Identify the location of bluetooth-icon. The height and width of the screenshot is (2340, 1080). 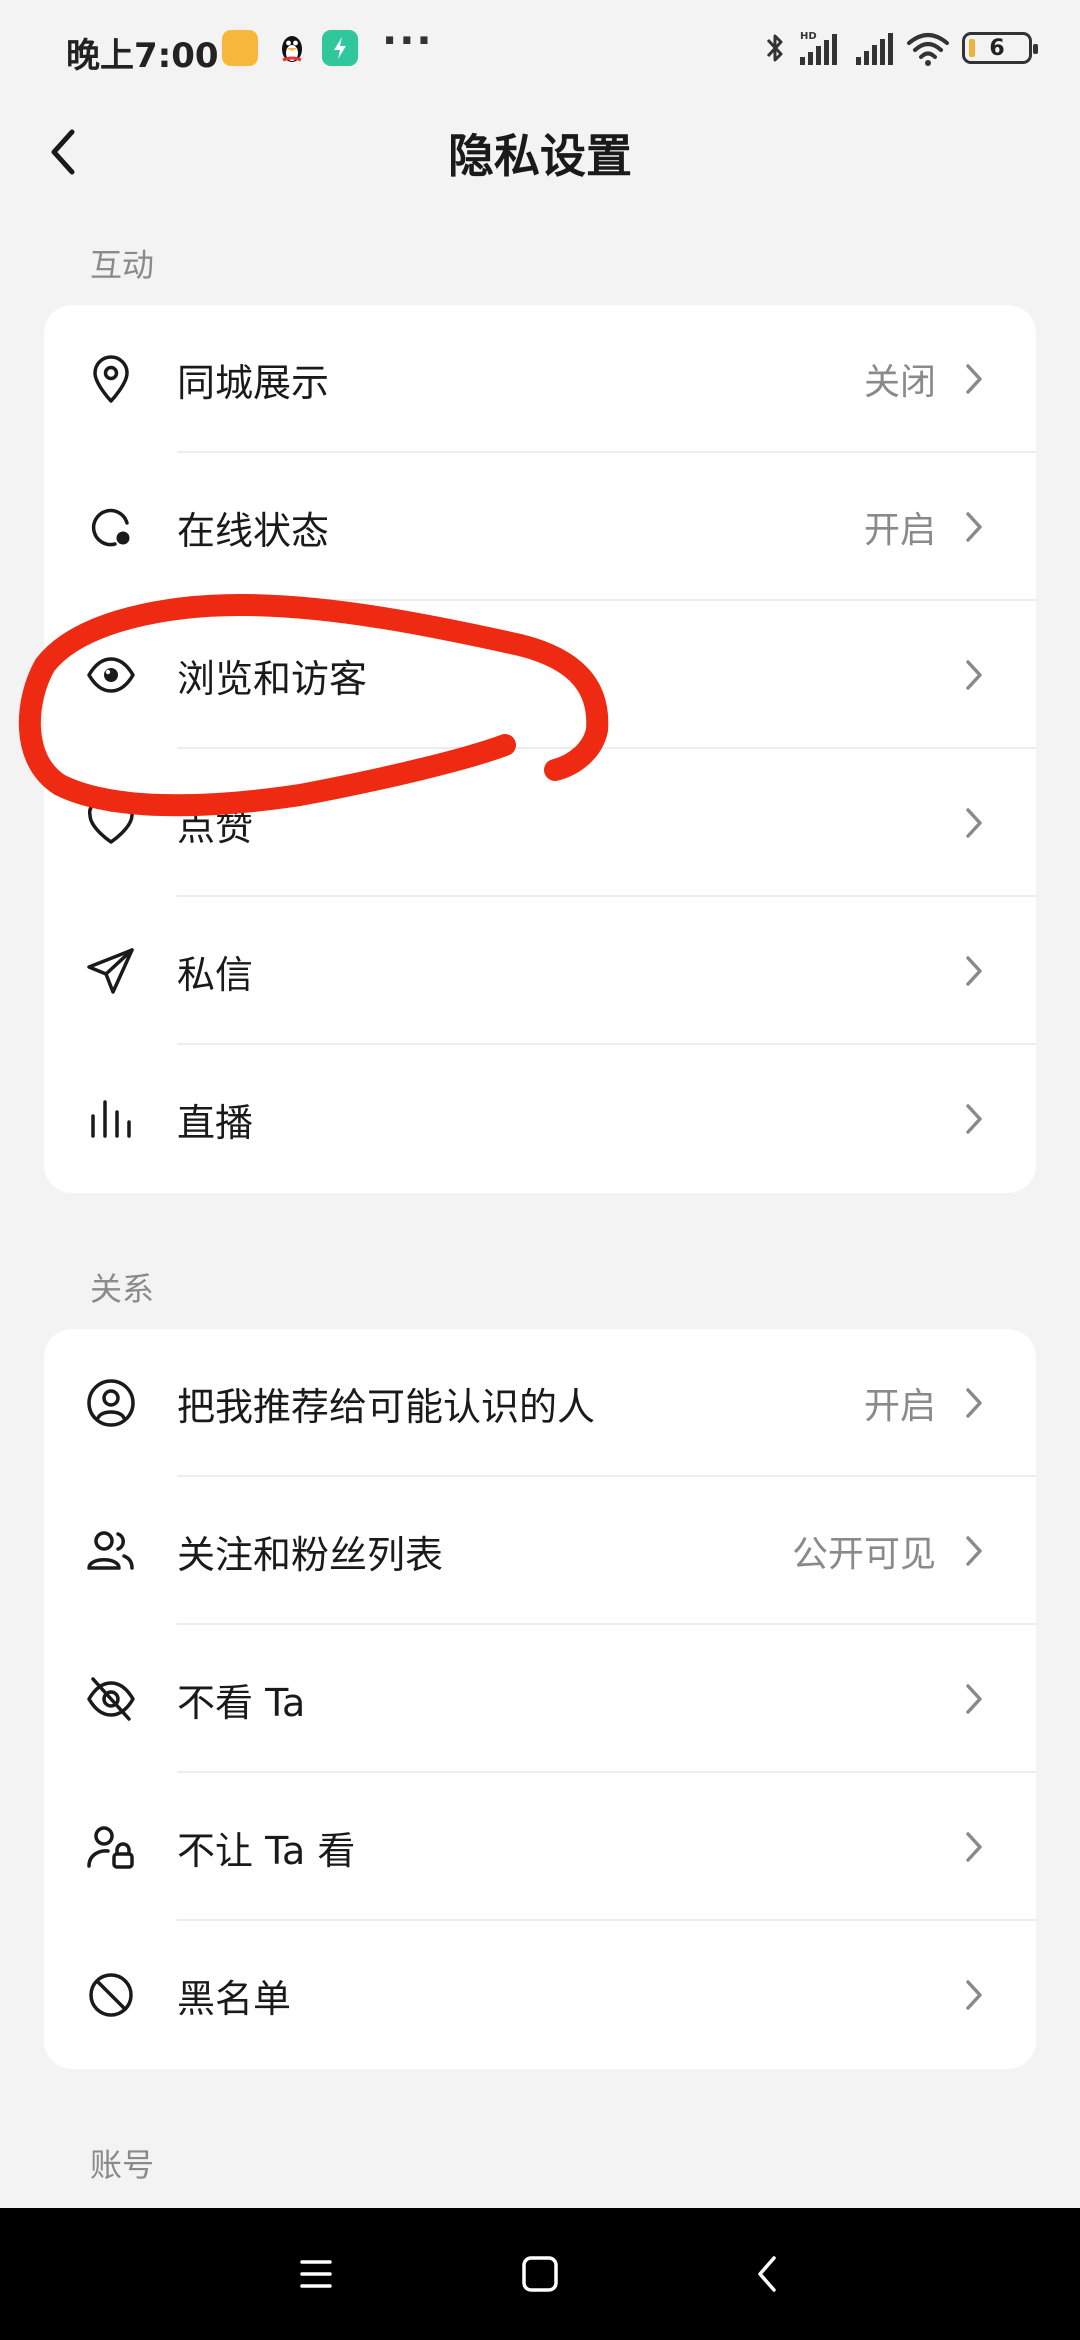
(774, 48).